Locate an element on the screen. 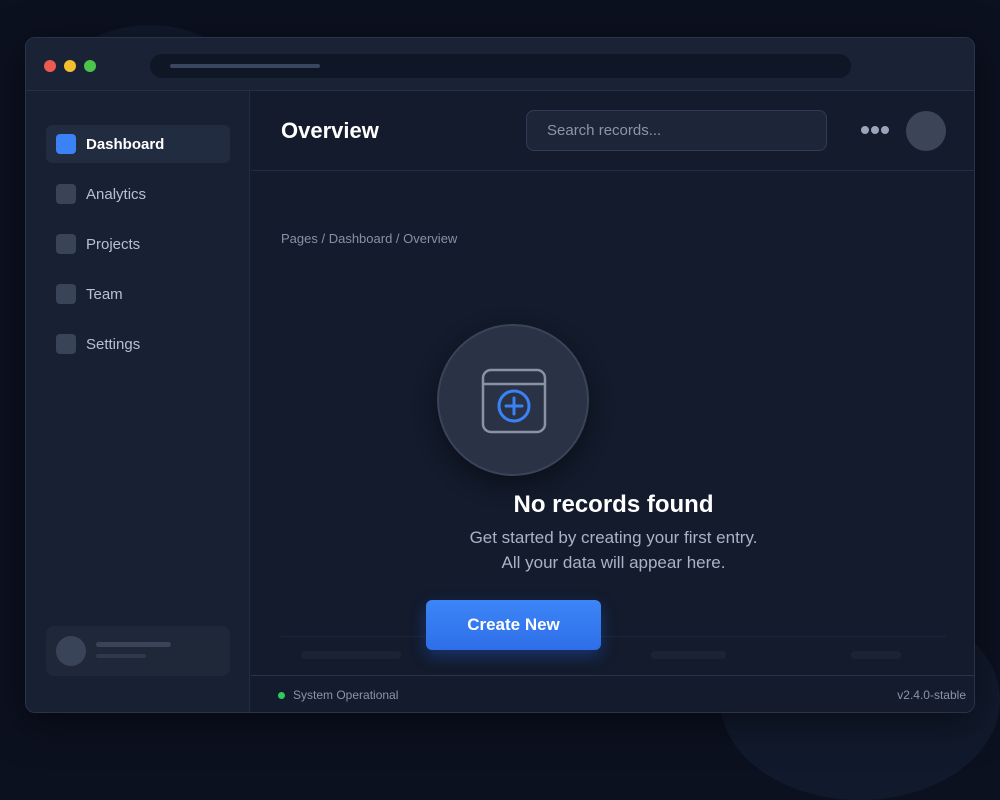 The image size is (1000, 800). sidebar-item-projects: Projects is located at coordinates (138, 244).